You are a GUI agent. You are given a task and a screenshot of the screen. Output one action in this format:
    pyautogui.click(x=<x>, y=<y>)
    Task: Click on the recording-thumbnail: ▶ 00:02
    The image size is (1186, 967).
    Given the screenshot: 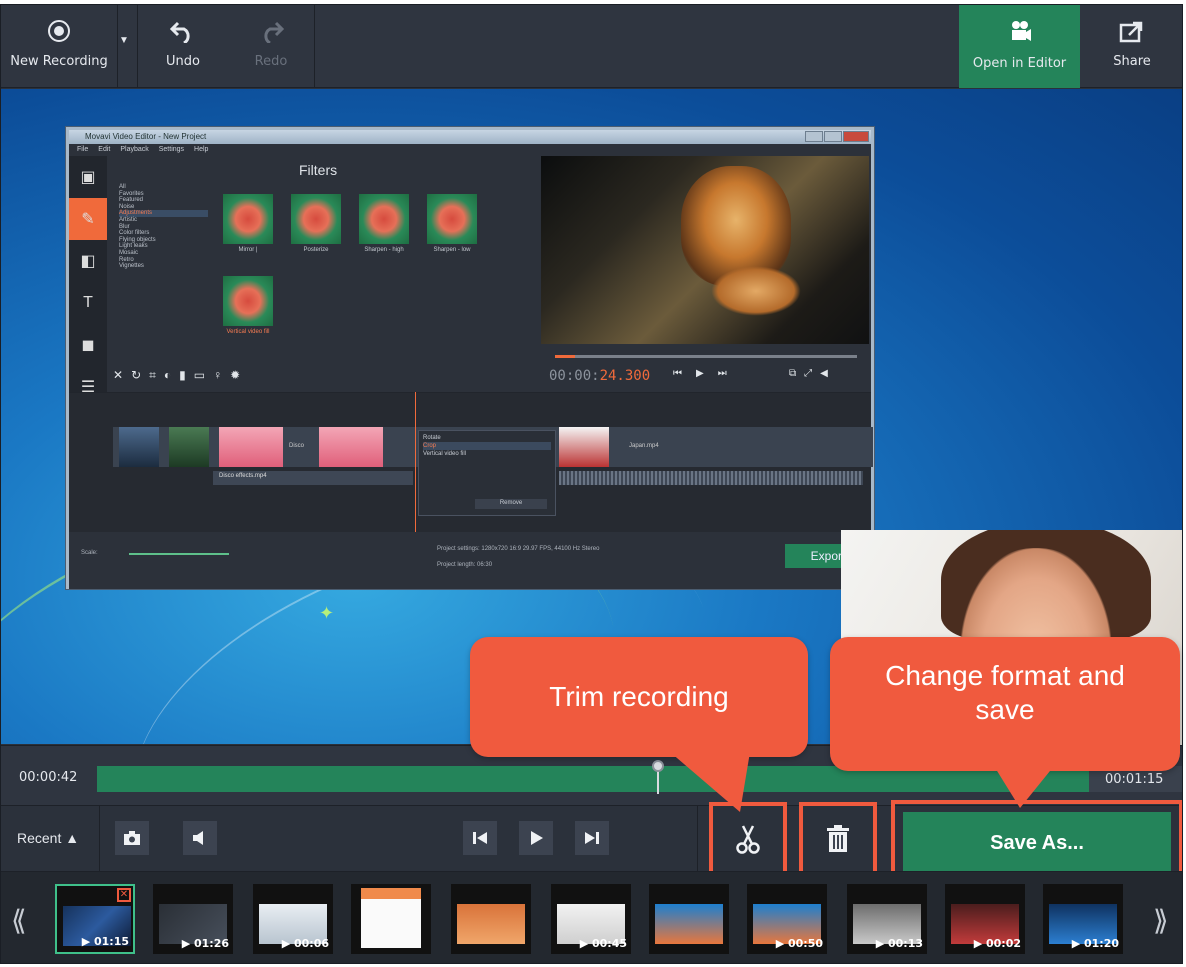 What is the action you would take?
    pyautogui.click(x=985, y=919)
    